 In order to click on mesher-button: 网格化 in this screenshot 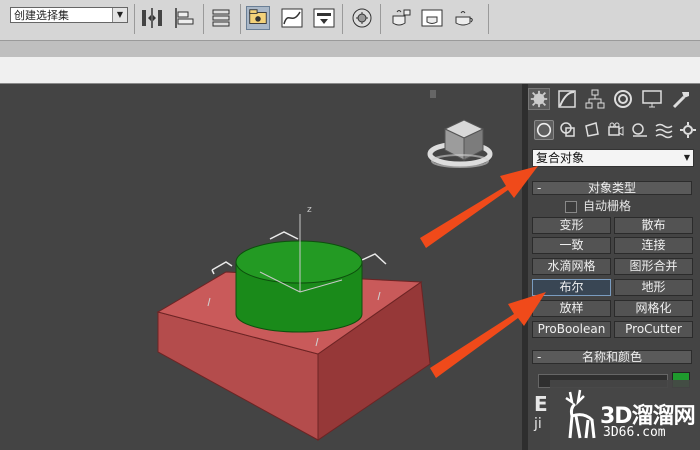, I will do `click(653, 308)`.